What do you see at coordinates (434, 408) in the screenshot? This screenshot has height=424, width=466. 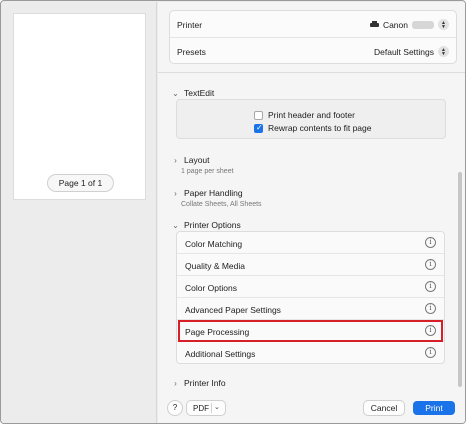 I see `print-button: Print` at bounding box center [434, 408].